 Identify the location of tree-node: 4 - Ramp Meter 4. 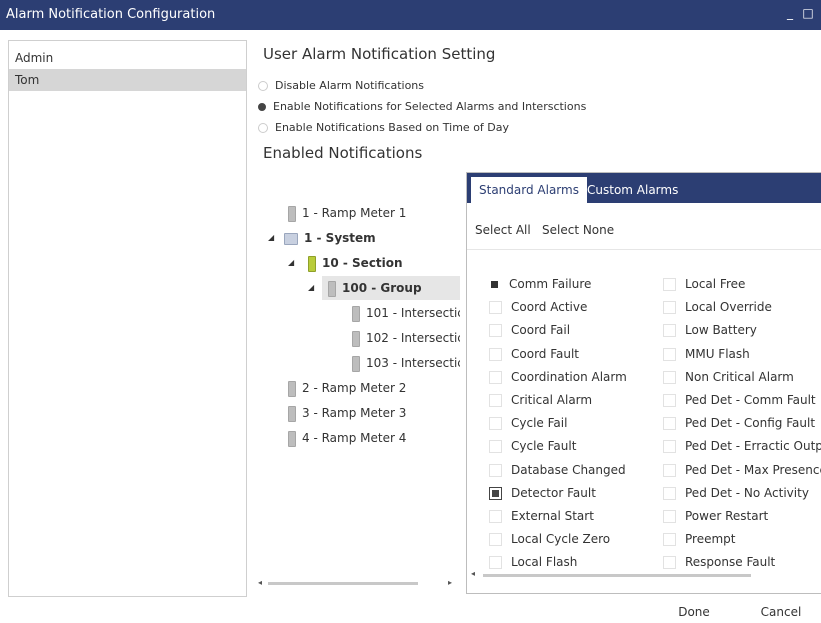
(347, 438).